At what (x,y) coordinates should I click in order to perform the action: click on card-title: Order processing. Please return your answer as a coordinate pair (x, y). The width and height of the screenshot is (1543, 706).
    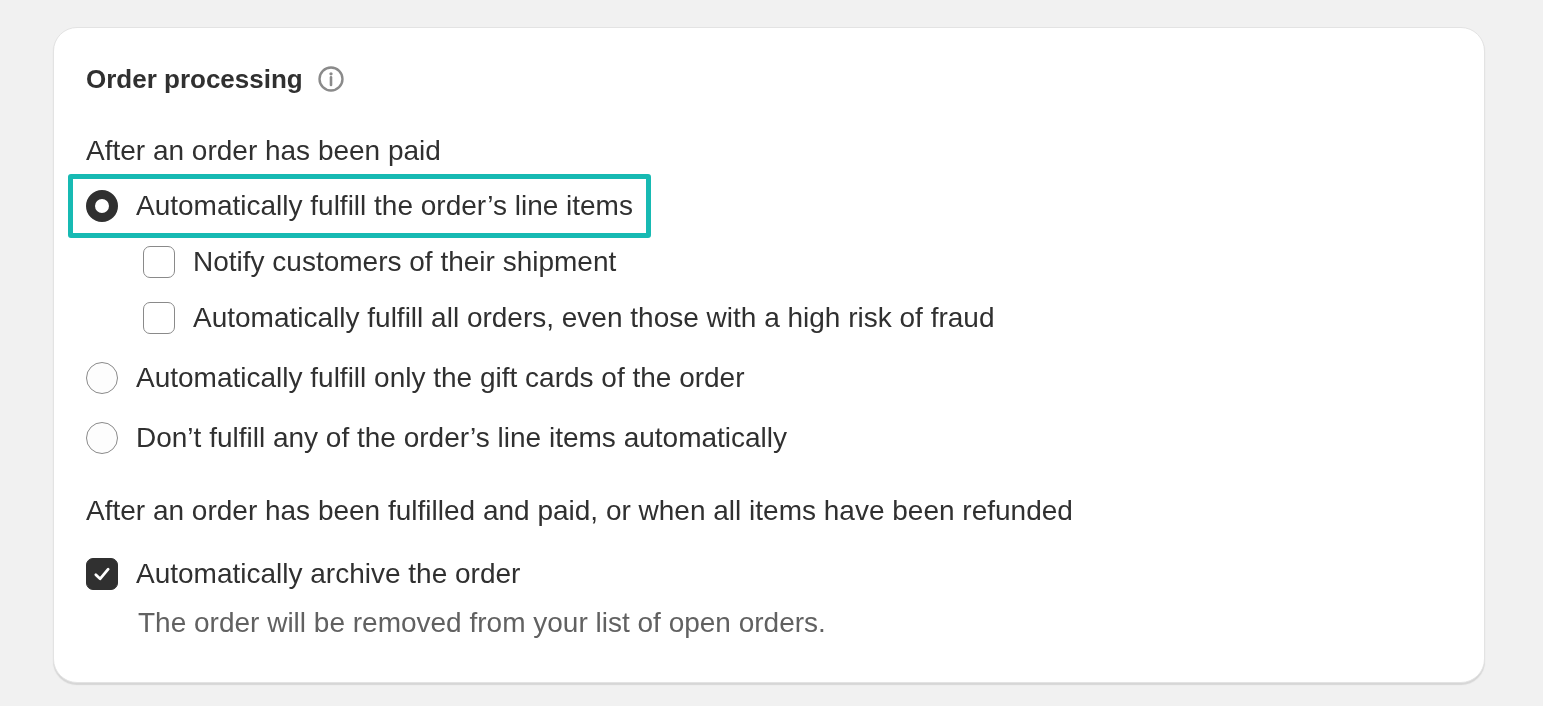
    Looking at the image, I should click on (194, 79).